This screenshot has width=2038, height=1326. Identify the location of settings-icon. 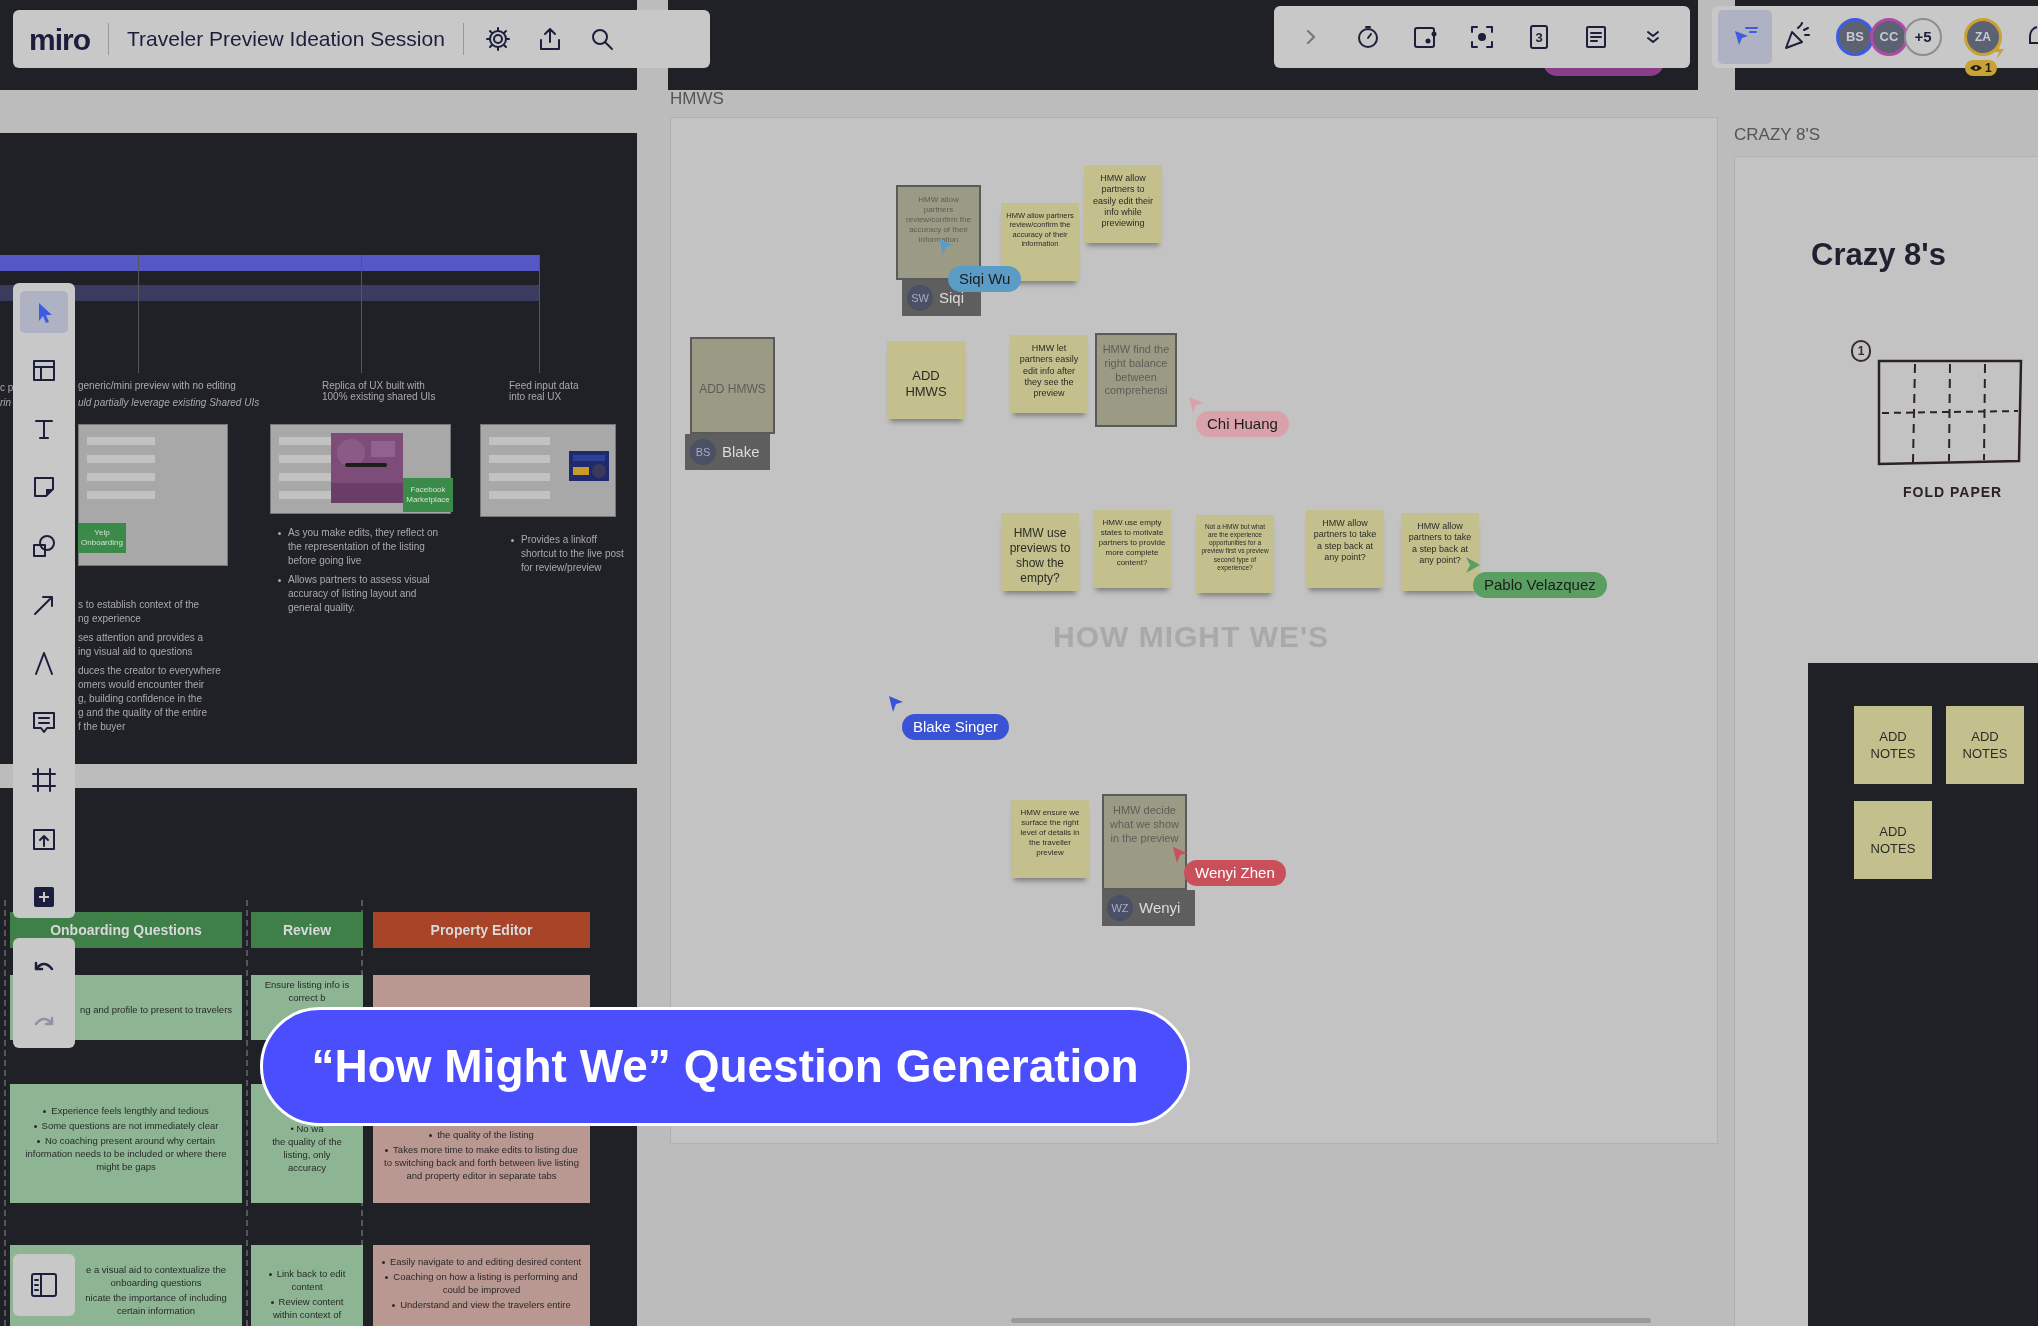
(497, 39).